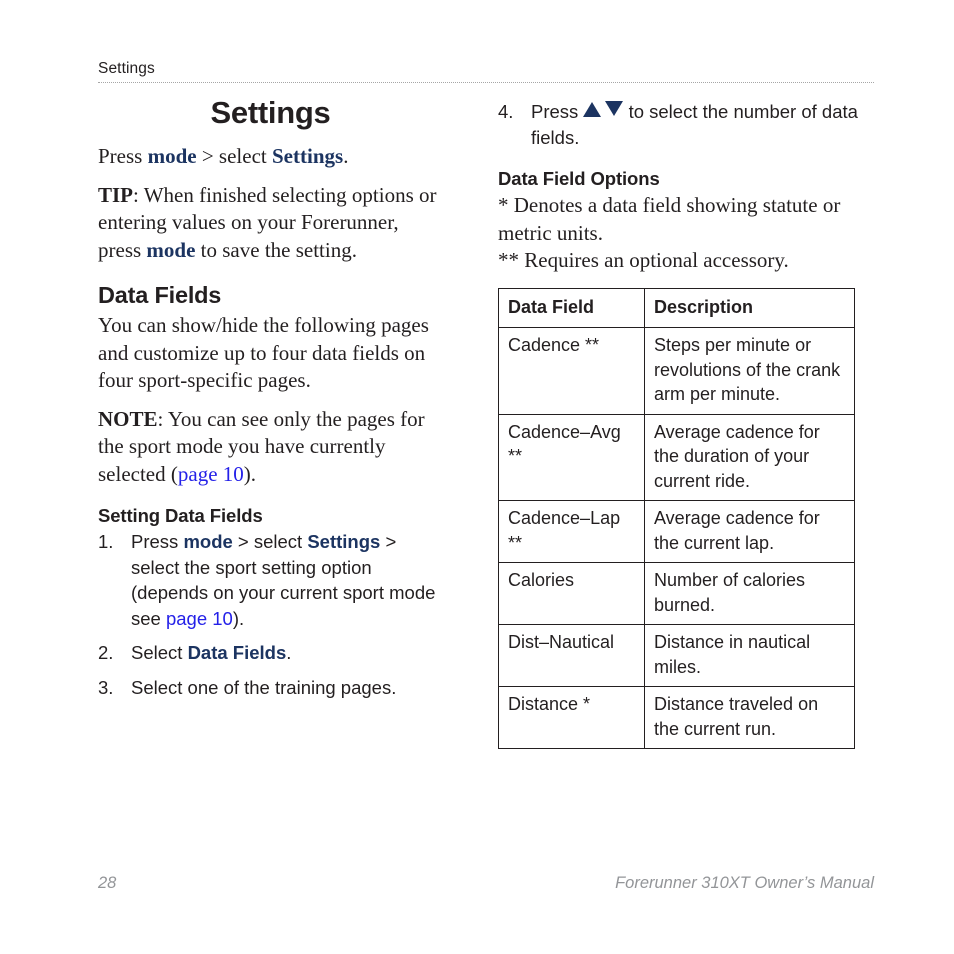 This screenshot has width=954, height=954. I want to click on step-text-part: > select, so click(270, 541).